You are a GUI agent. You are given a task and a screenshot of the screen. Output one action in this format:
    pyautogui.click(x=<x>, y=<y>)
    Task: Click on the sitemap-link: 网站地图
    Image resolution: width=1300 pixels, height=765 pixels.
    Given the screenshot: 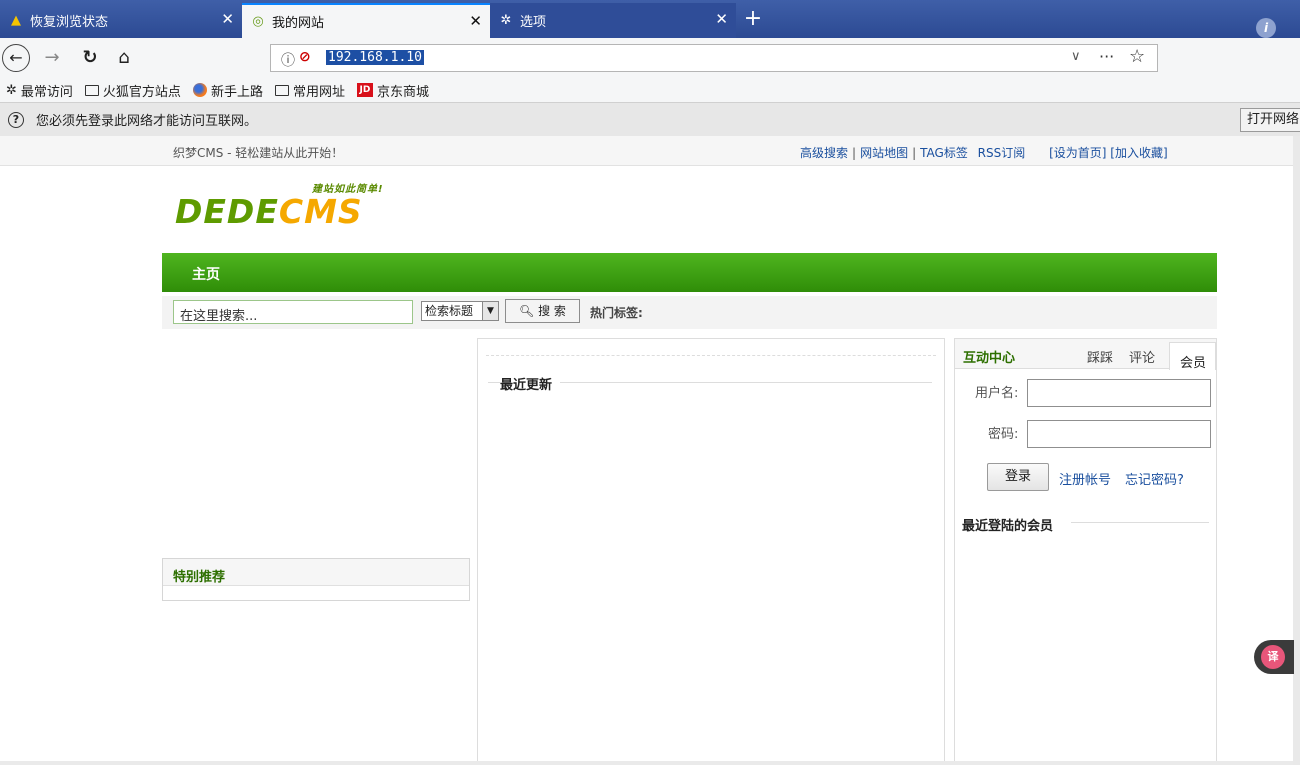 What is the action you would take?
    pyautogui.click(x=884, y=153)
    